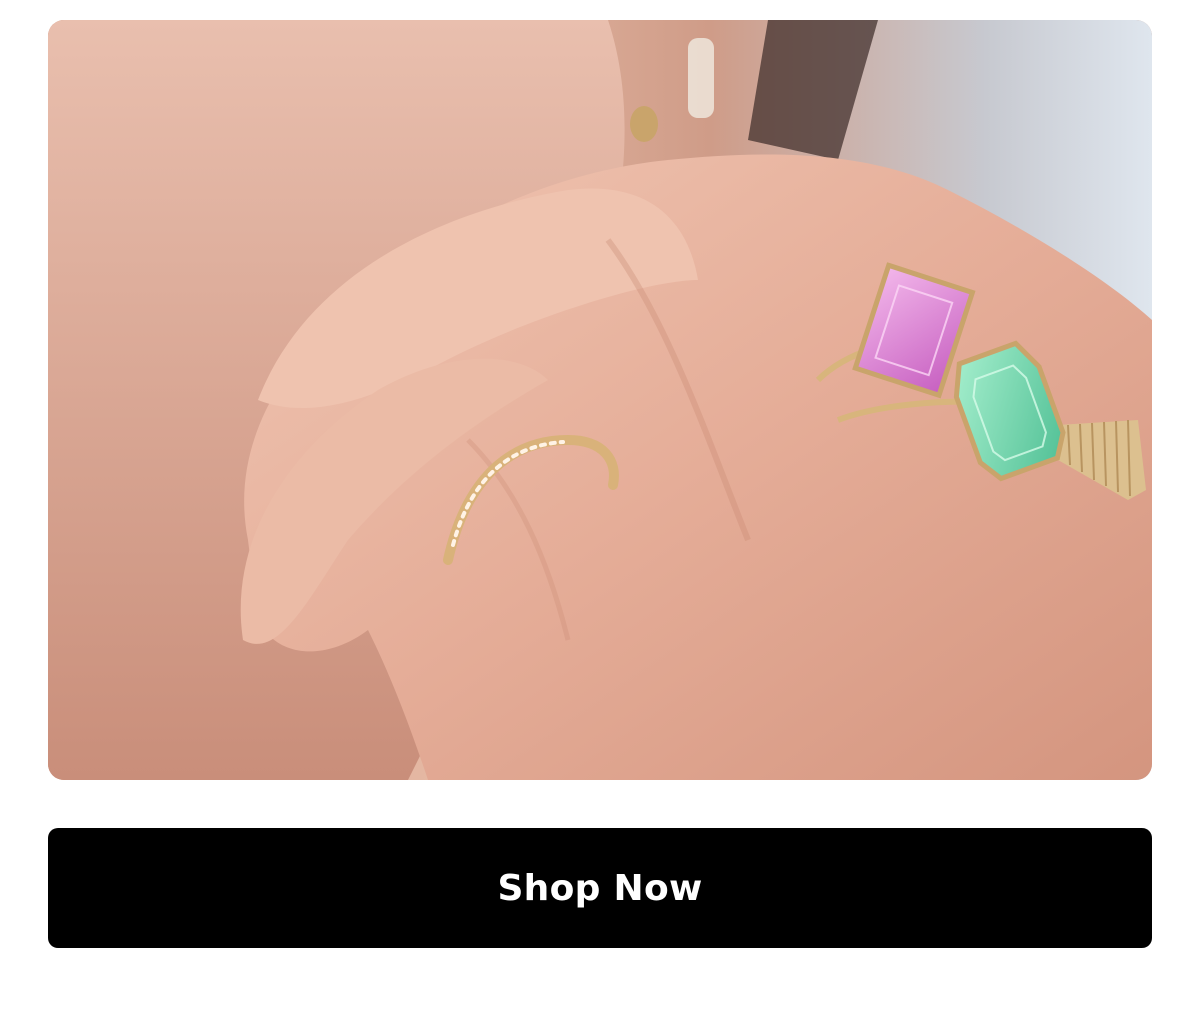 The height and width of the screenshot is (1028, 1200). I want to click on shop-now-button: Shop Now, so click(600, 888).